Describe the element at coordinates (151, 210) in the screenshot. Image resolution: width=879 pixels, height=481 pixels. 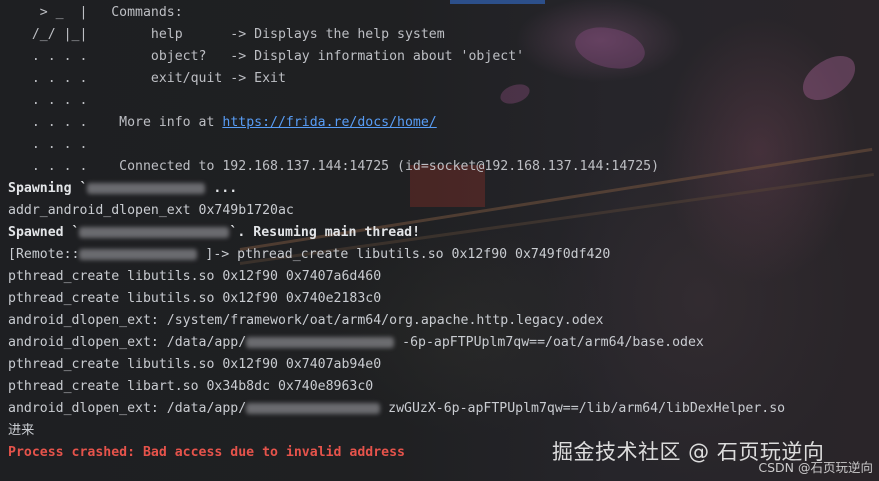
I see `output-line: addr_android_dlopen_ext 0x749b1720ac` at that location.